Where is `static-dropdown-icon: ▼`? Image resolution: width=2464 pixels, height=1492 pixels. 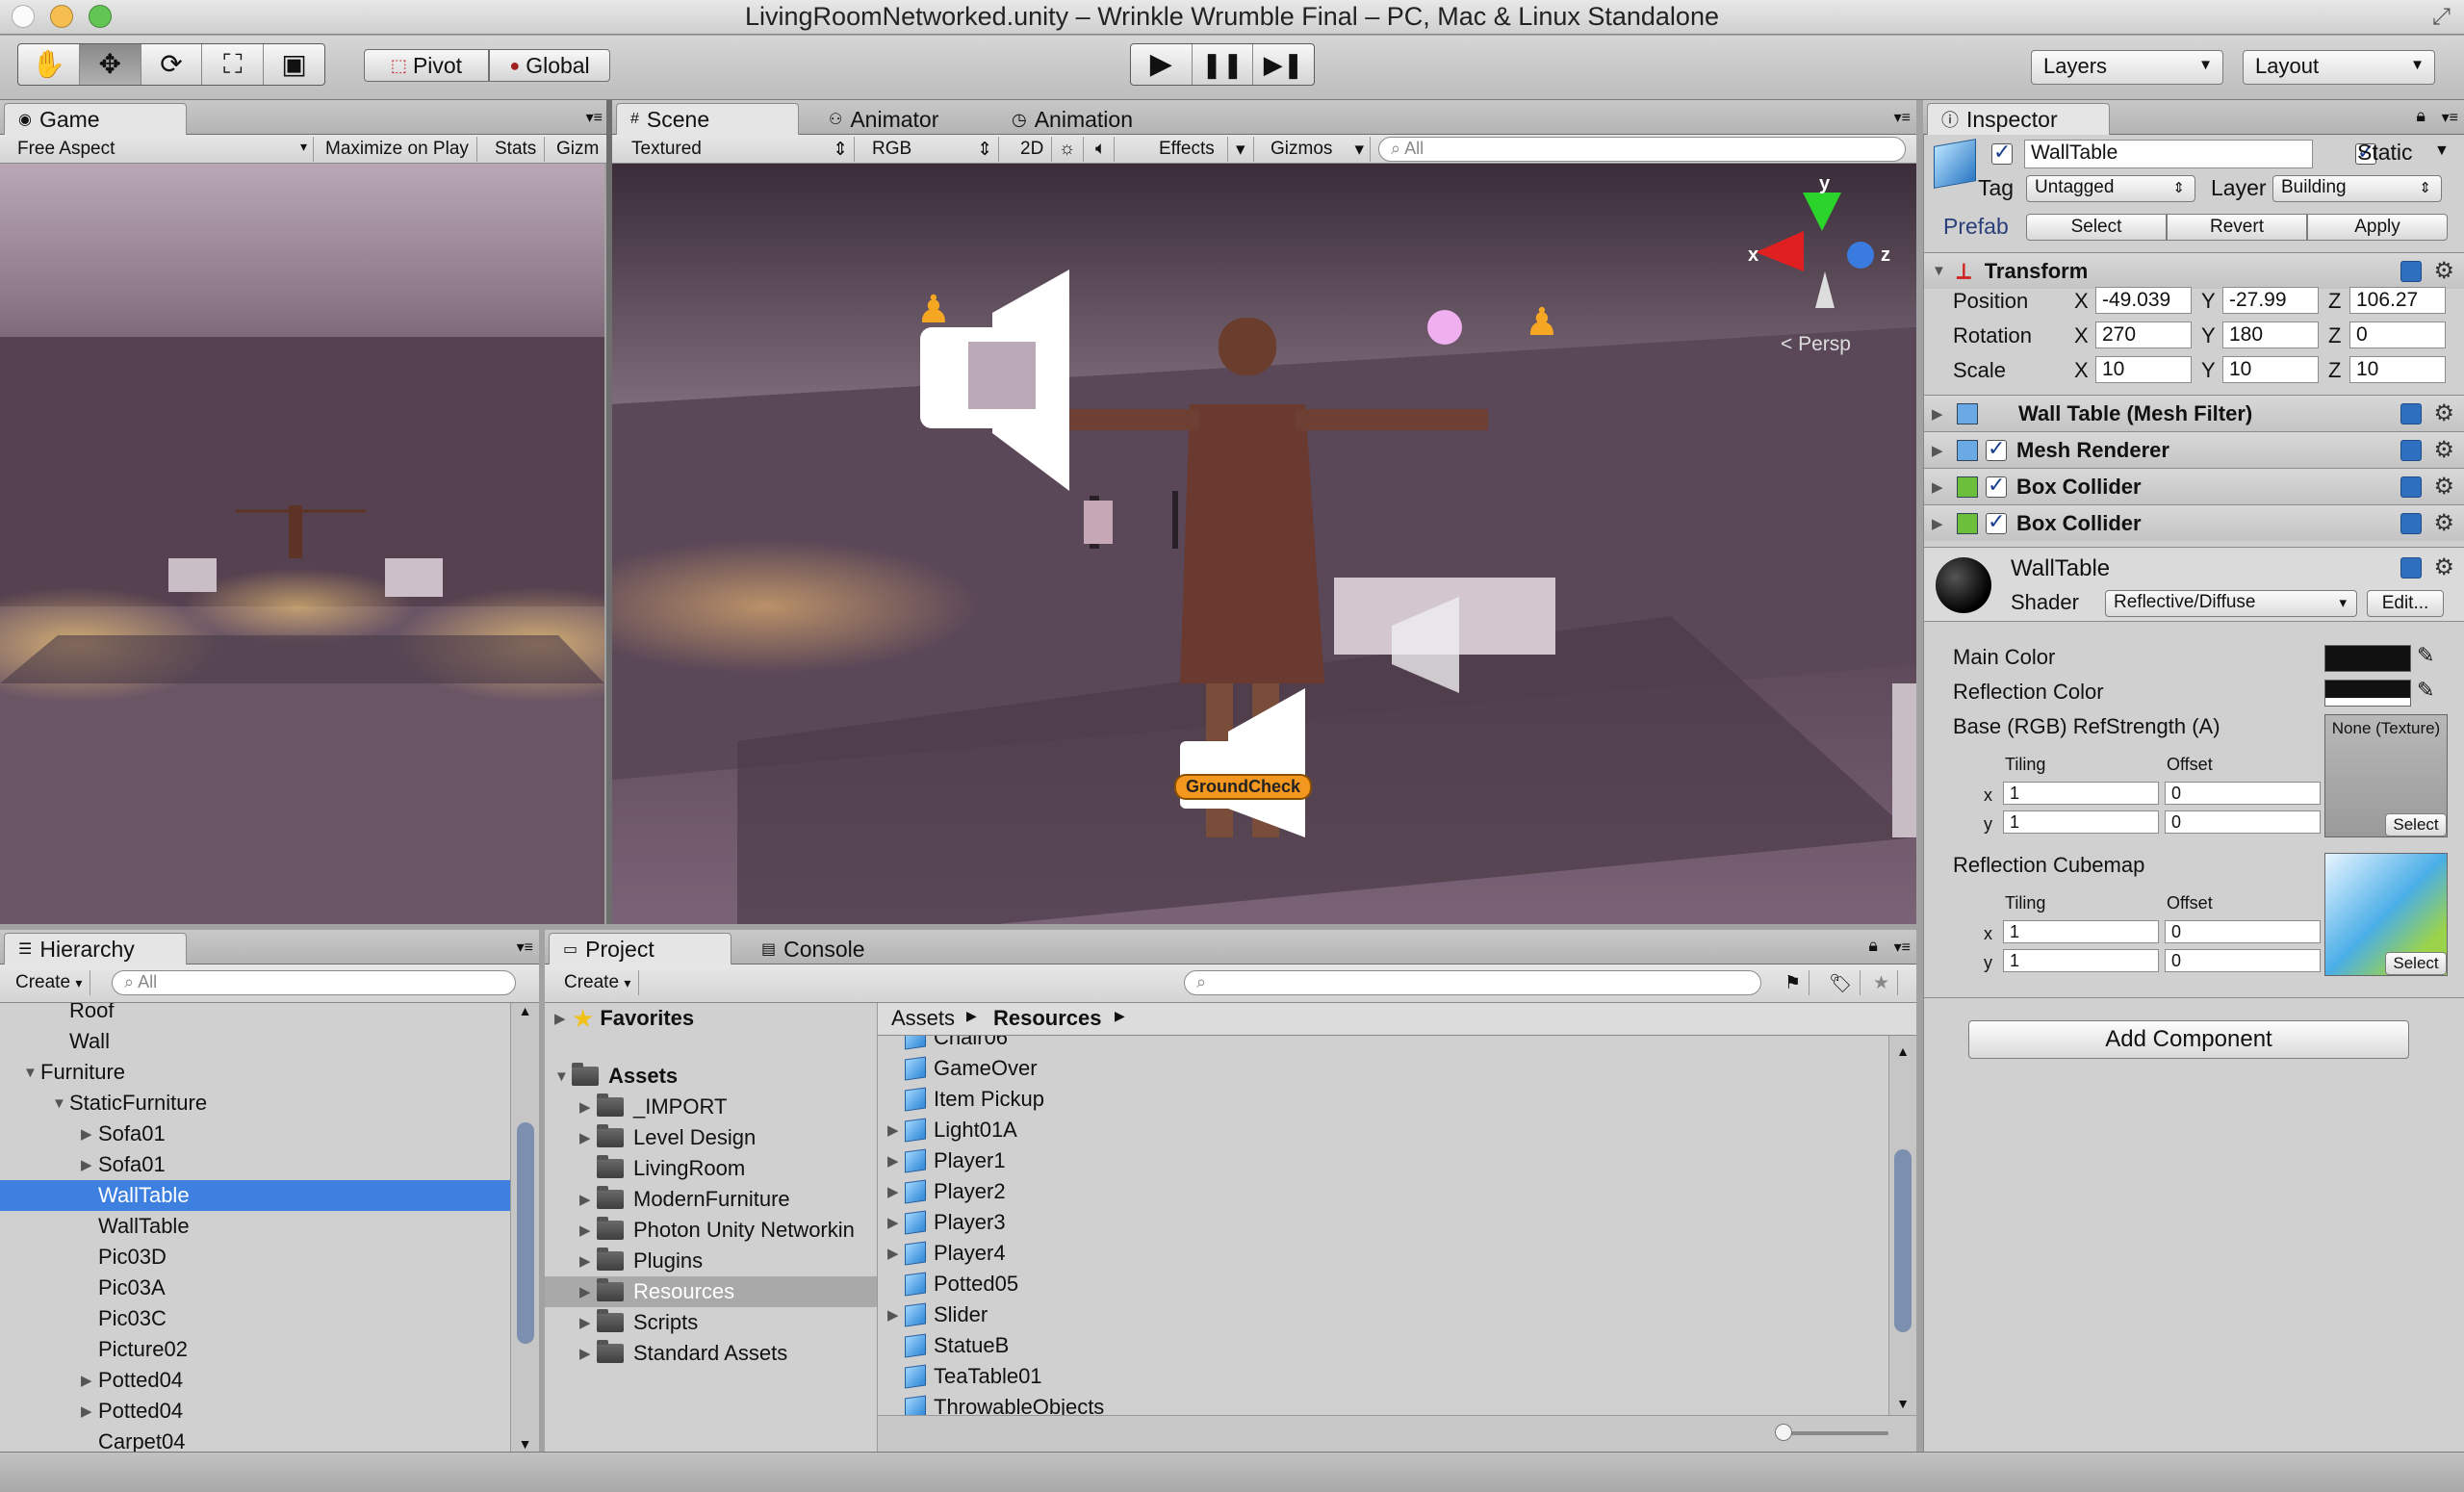
static-dropdown-icon: ▼ is located at coordinates (2442, 151).